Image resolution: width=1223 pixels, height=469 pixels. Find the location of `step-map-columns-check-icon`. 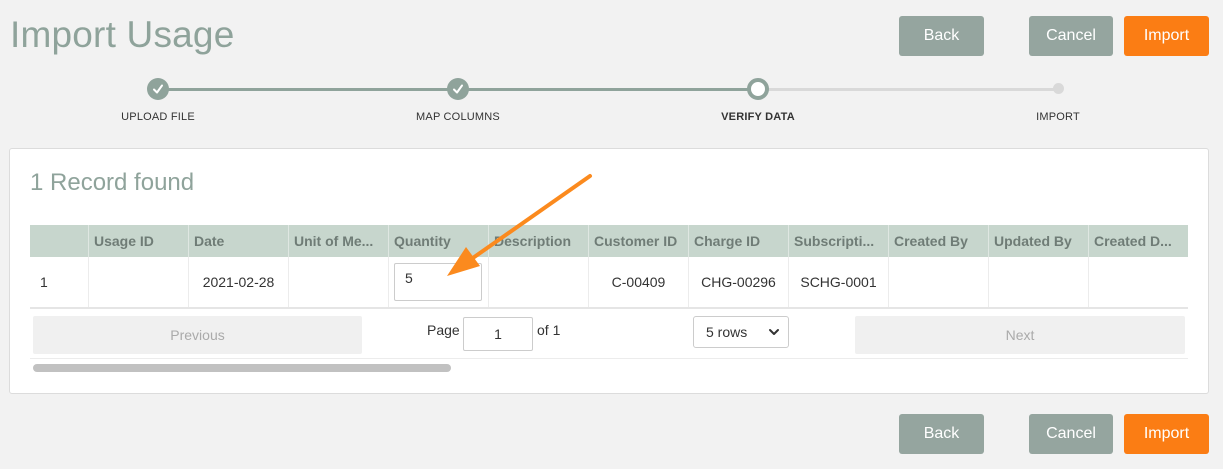

step-map-columns-check-icon is located at coordinates (458, 89).